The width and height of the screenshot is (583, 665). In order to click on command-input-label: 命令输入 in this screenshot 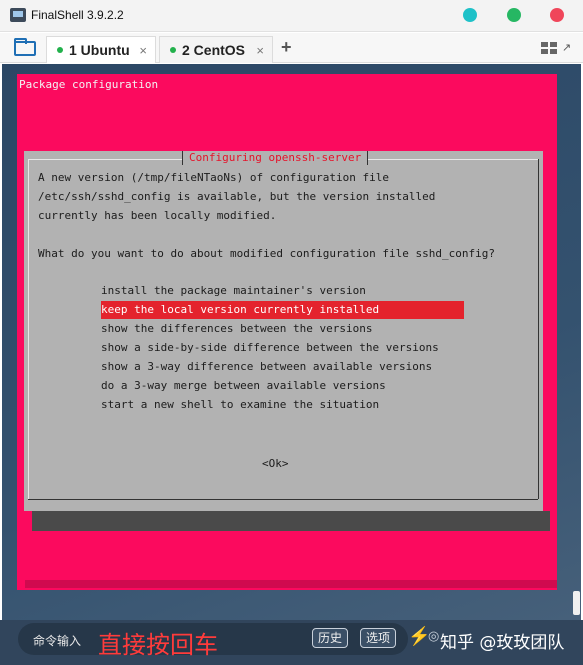, I will do `click(57, 641)`.